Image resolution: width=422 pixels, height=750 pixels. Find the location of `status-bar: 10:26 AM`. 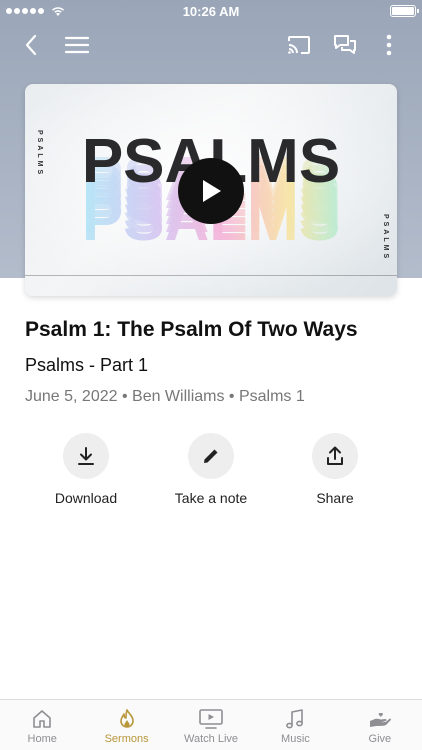

status-bar: 10:26 AM is located at coordinates (211, 11).